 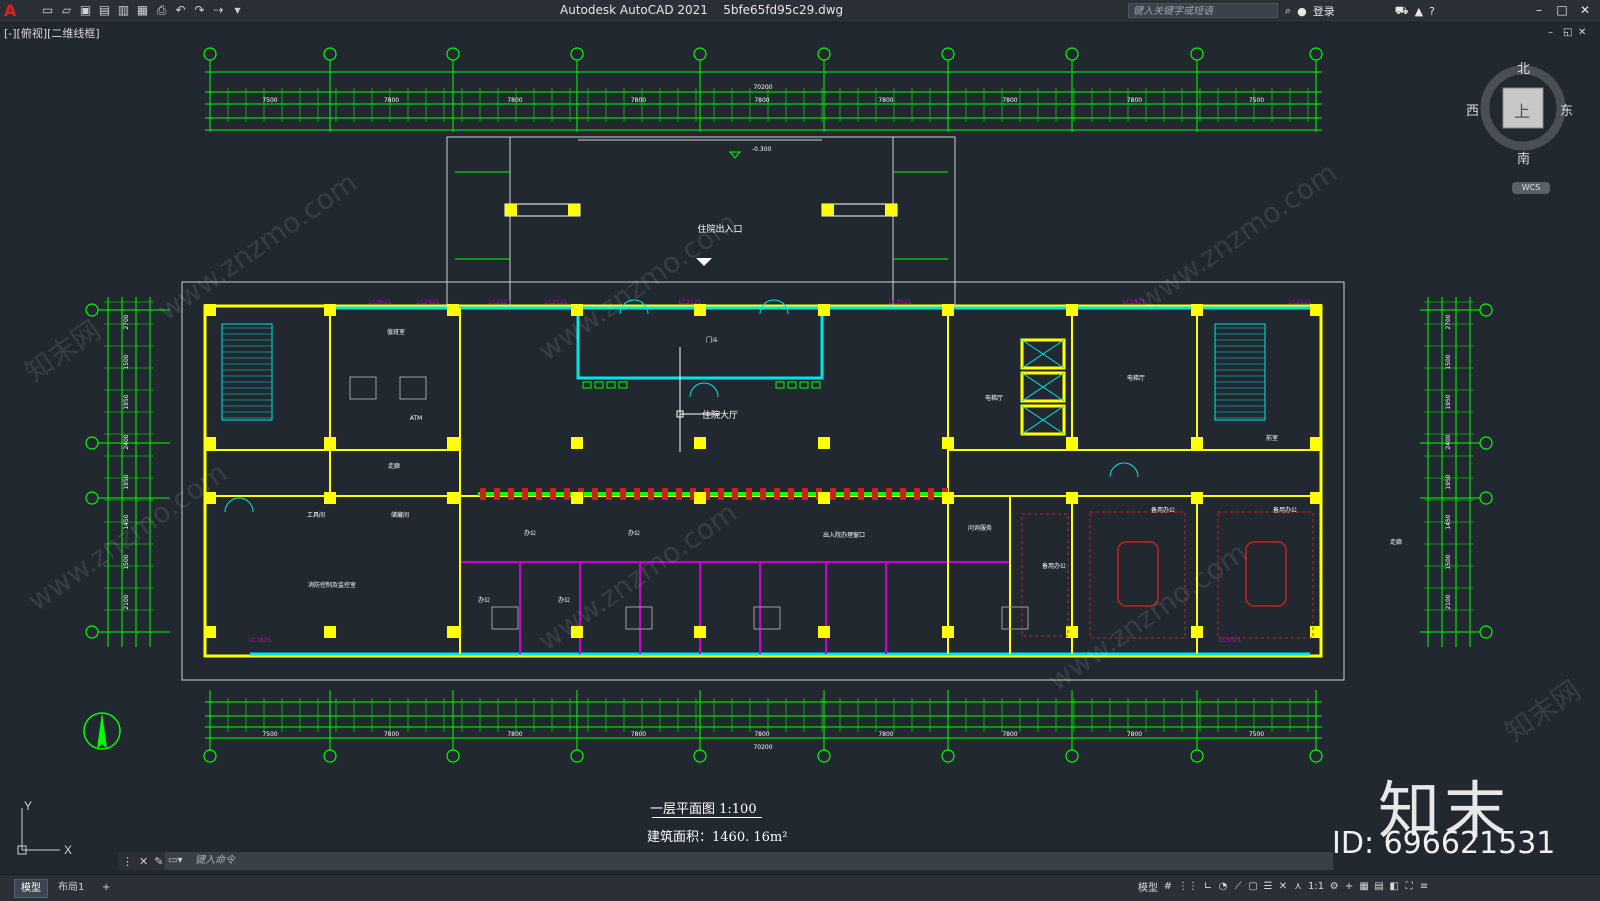 I want to click on command-customize-icon: ✎, so click(x=158, y=861).